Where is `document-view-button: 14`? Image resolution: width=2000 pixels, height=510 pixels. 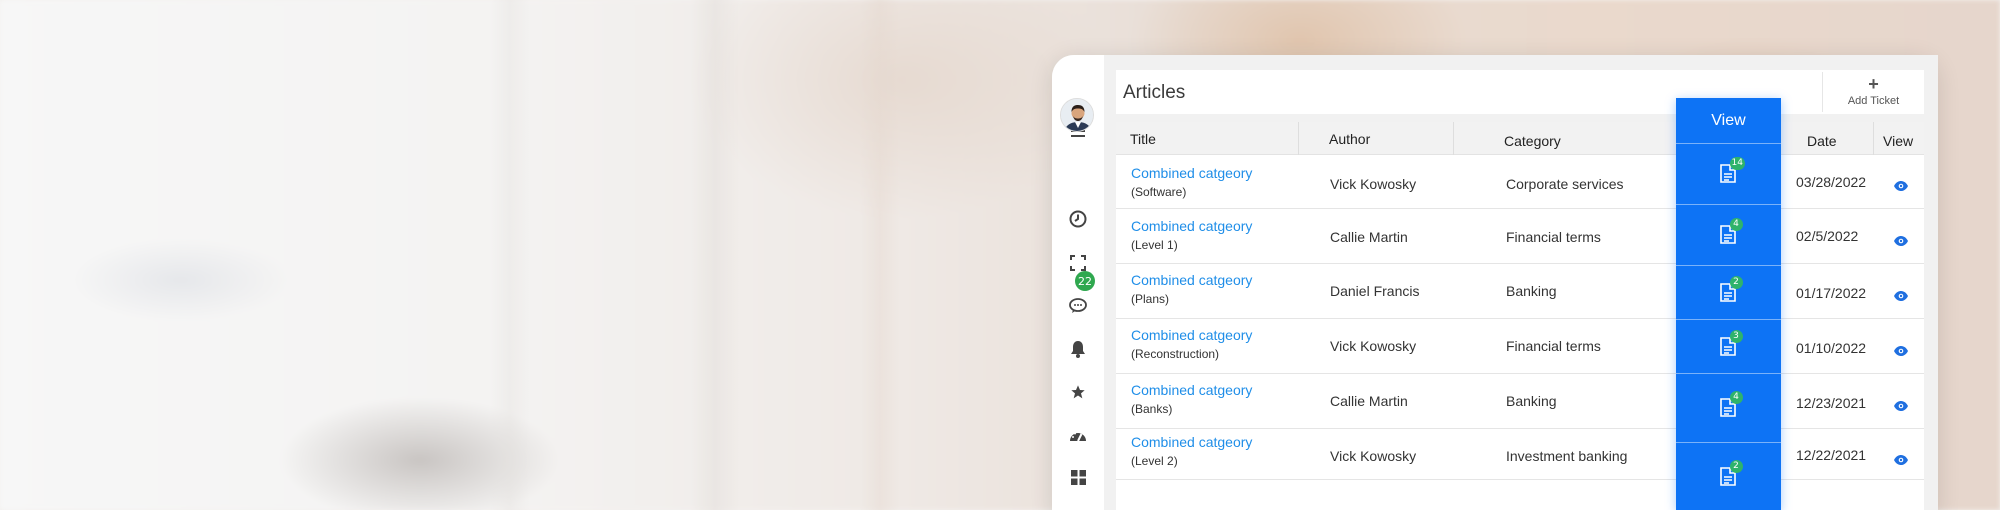
document-view-button: 14 is located at coordinates (1728, 174).